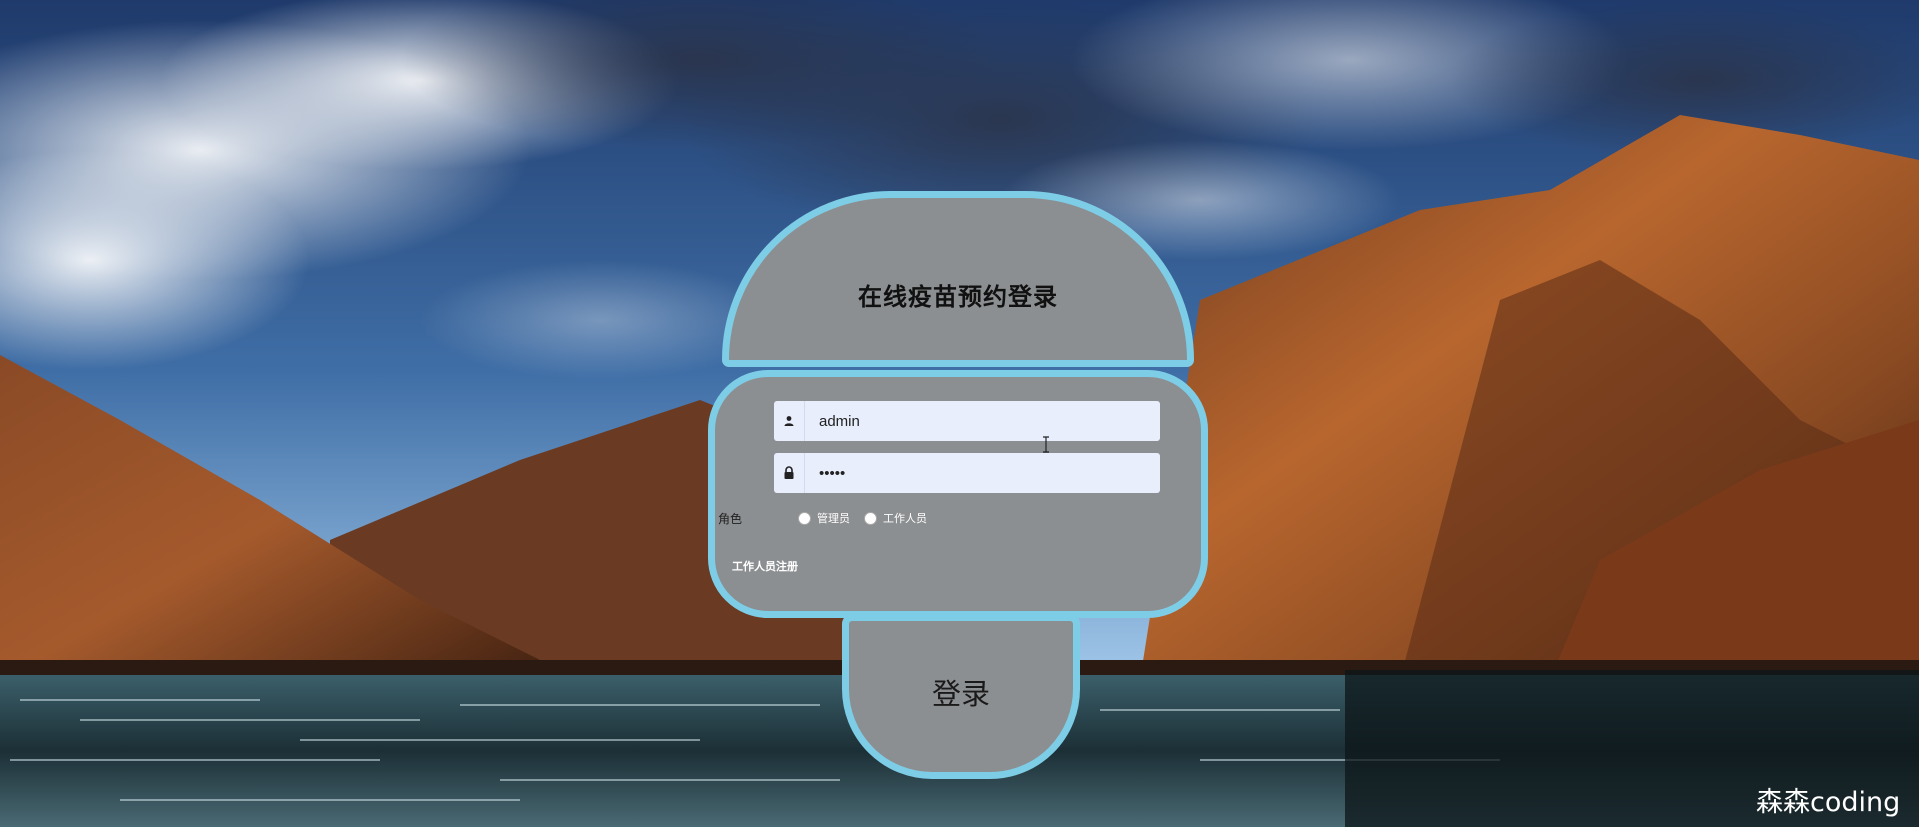  I want to click on role-radio-staff, so click(870, 518).